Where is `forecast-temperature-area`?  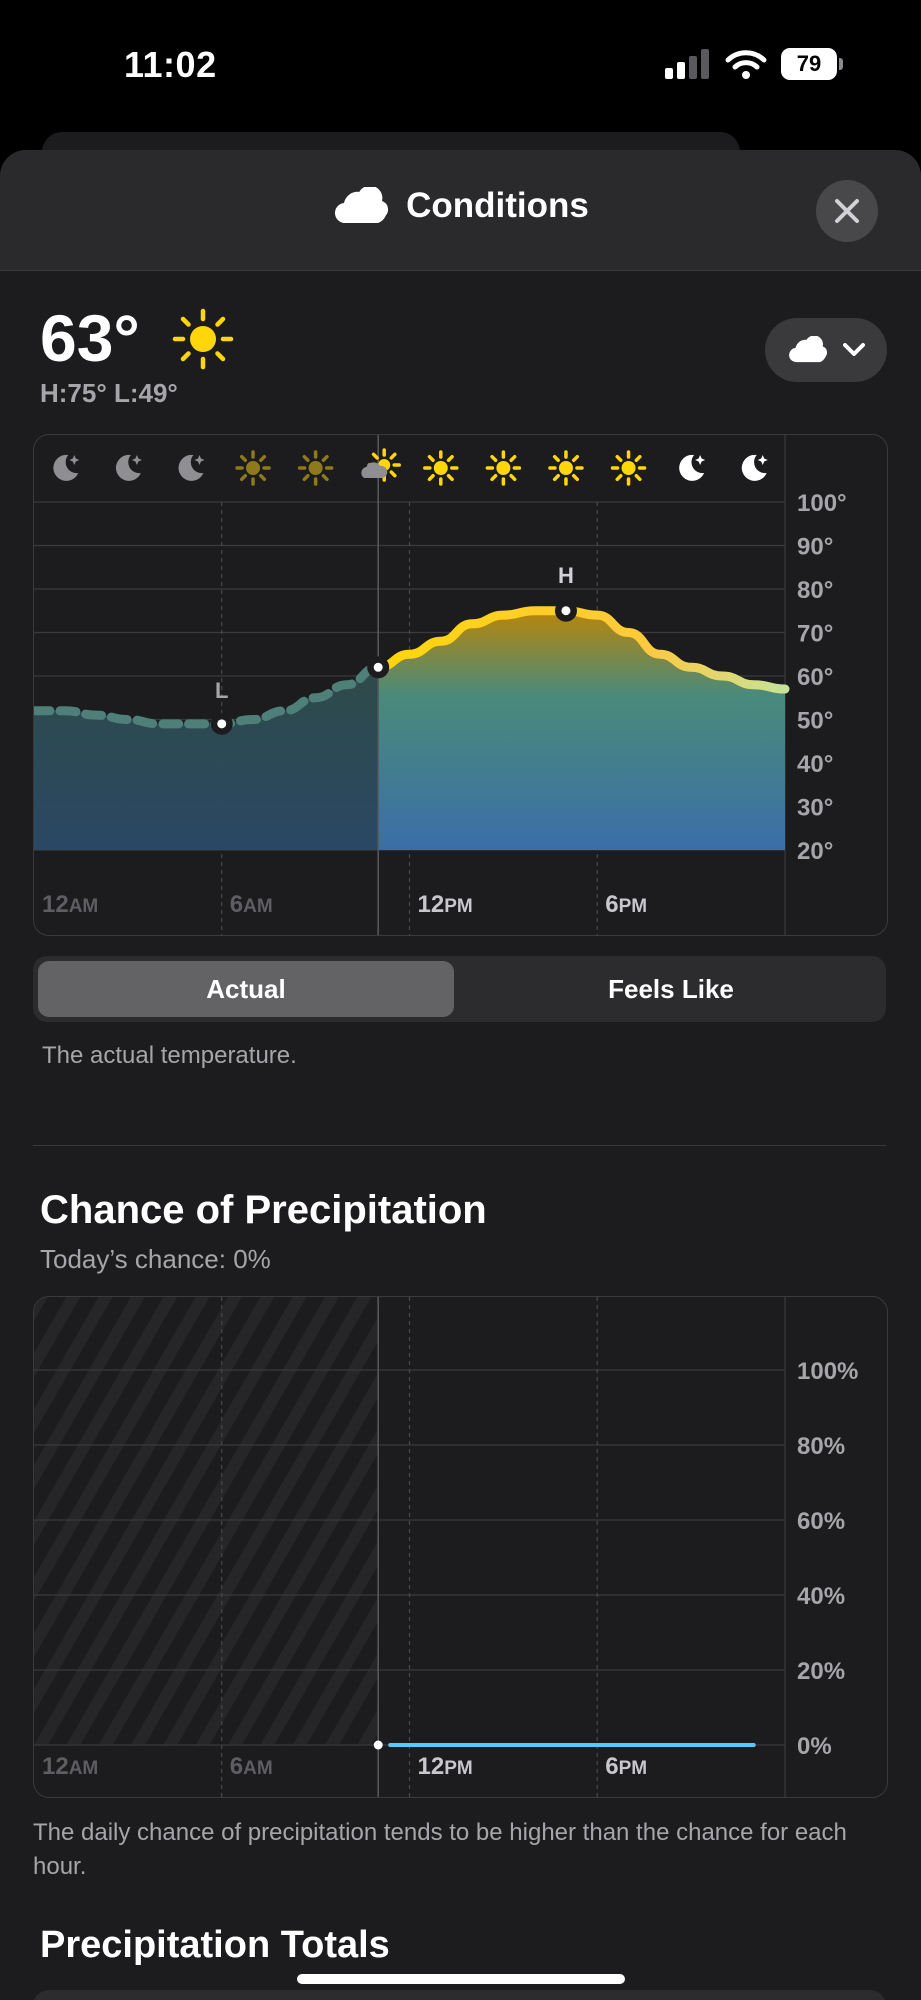 forecast-temperature-area is located at coordinates (581, 730).